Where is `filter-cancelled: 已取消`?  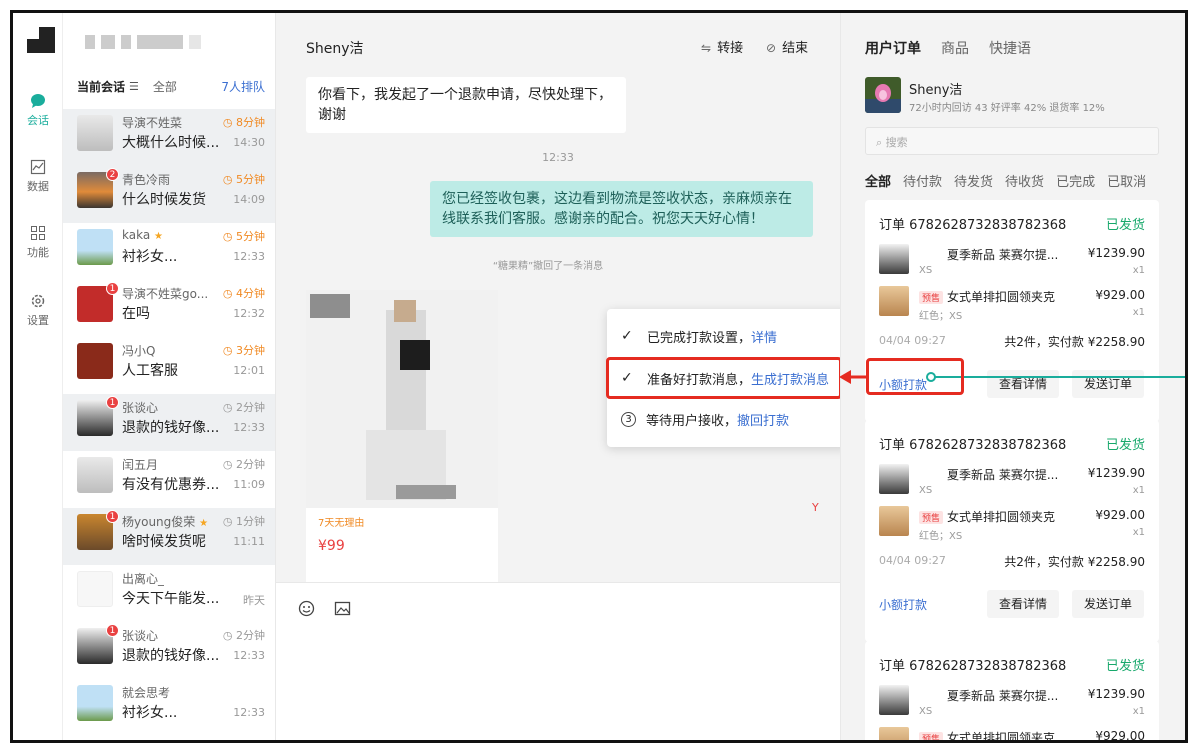
filter-cancelled: 已取消 is located at coordinates (1126, 180).